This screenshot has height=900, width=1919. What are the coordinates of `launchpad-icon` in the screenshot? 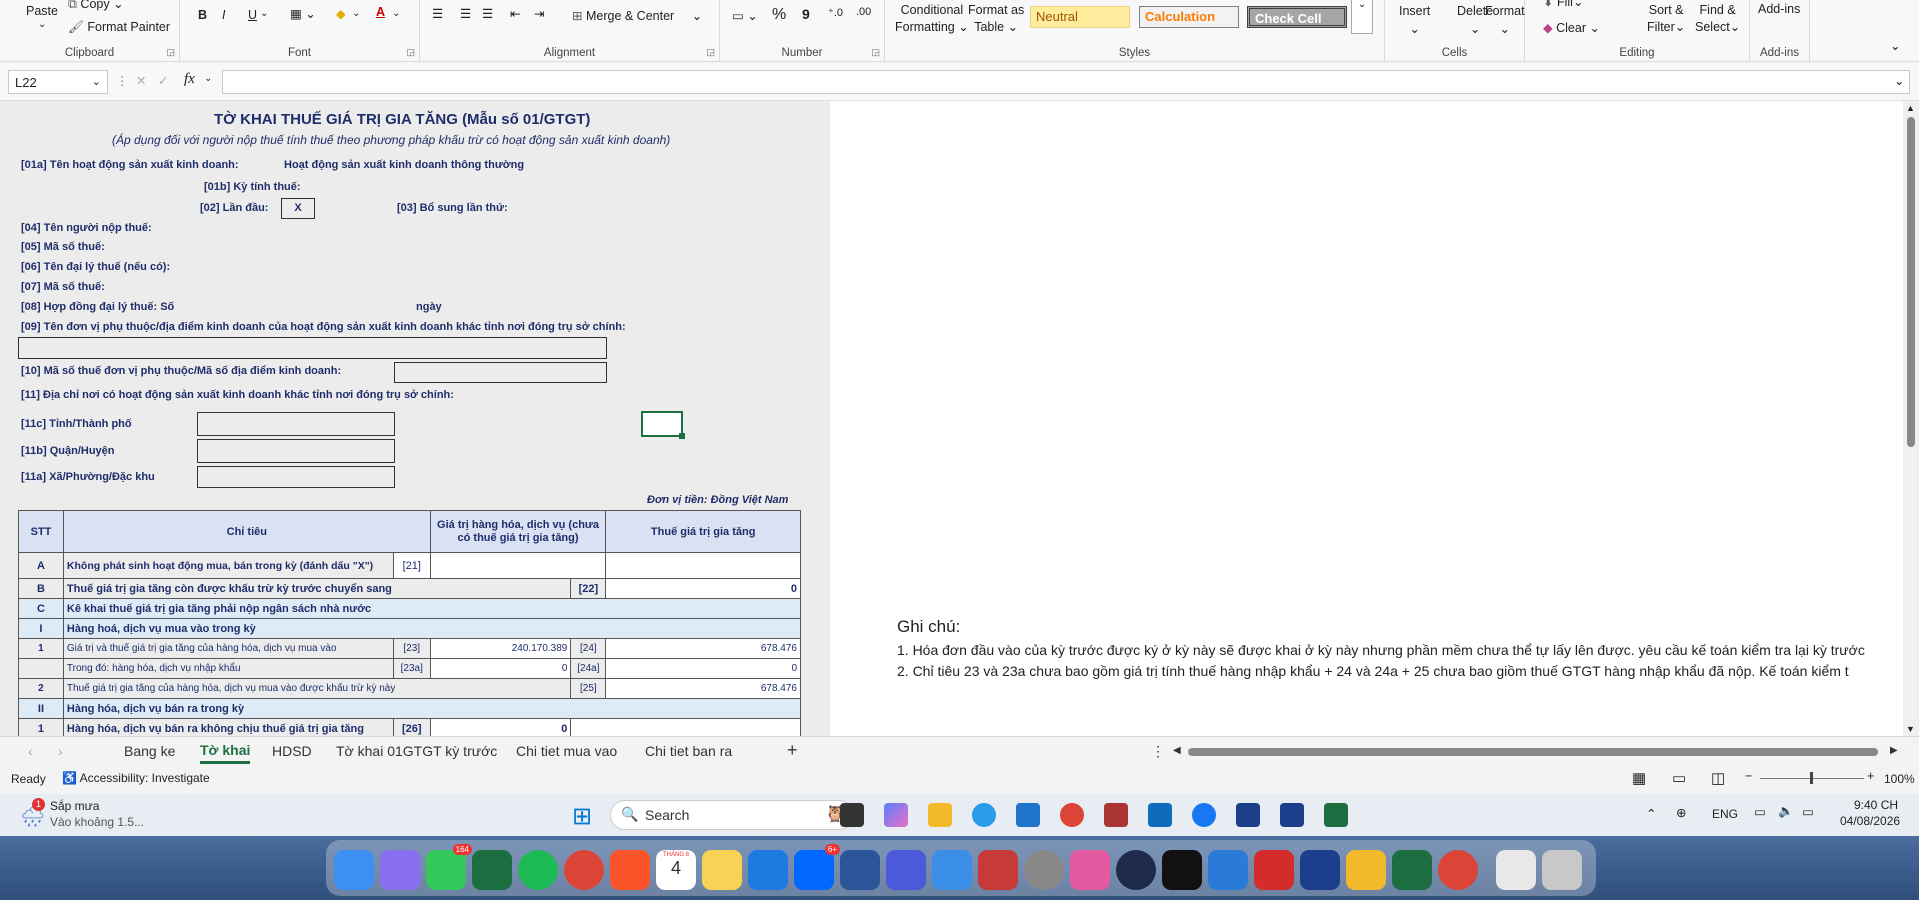 It's located at (400, 870).